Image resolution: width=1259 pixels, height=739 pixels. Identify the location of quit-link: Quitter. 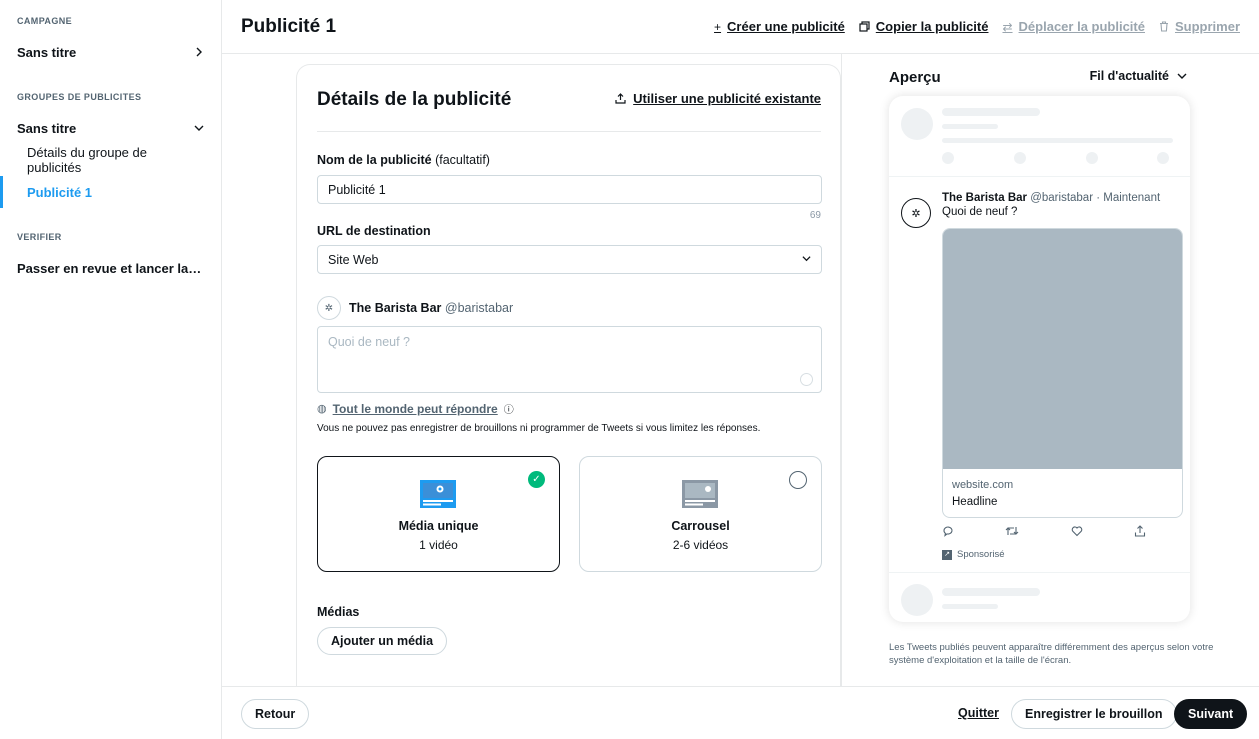
(978, 713).